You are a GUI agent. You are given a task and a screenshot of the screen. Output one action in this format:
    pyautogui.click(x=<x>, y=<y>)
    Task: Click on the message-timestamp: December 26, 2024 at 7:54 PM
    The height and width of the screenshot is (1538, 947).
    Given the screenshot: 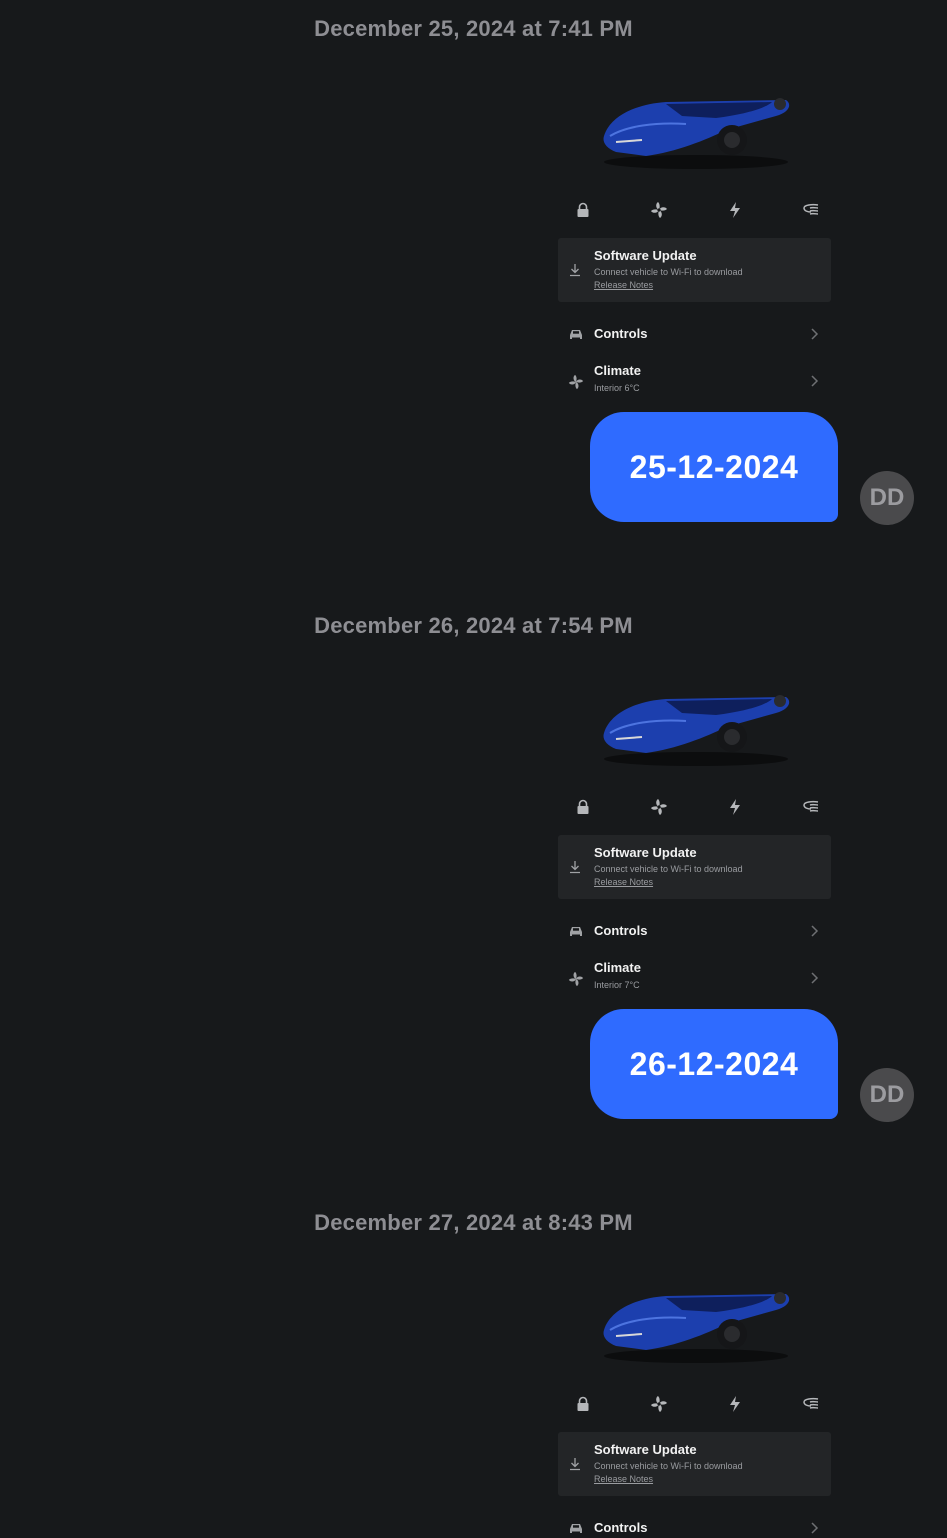 What is the action you would take?
    pyautogui.click(x=473, y=625)
    